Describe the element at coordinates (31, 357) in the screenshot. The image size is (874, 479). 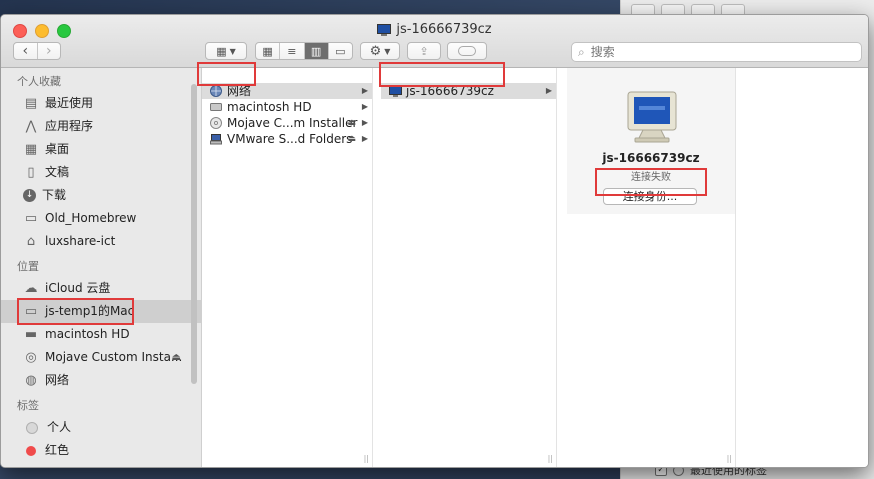
I see `optical-disk-icon: ◎` at that location.